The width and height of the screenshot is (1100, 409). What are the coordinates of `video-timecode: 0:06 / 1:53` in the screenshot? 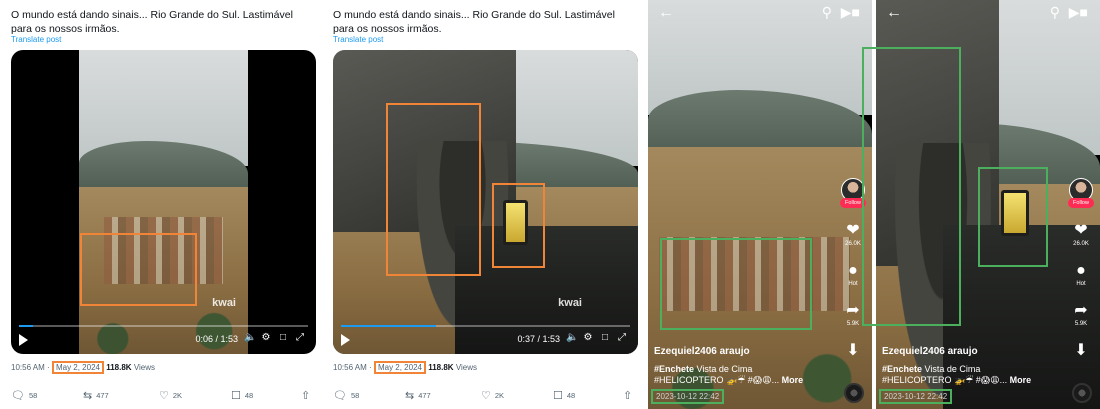 It's located at (216, 339).